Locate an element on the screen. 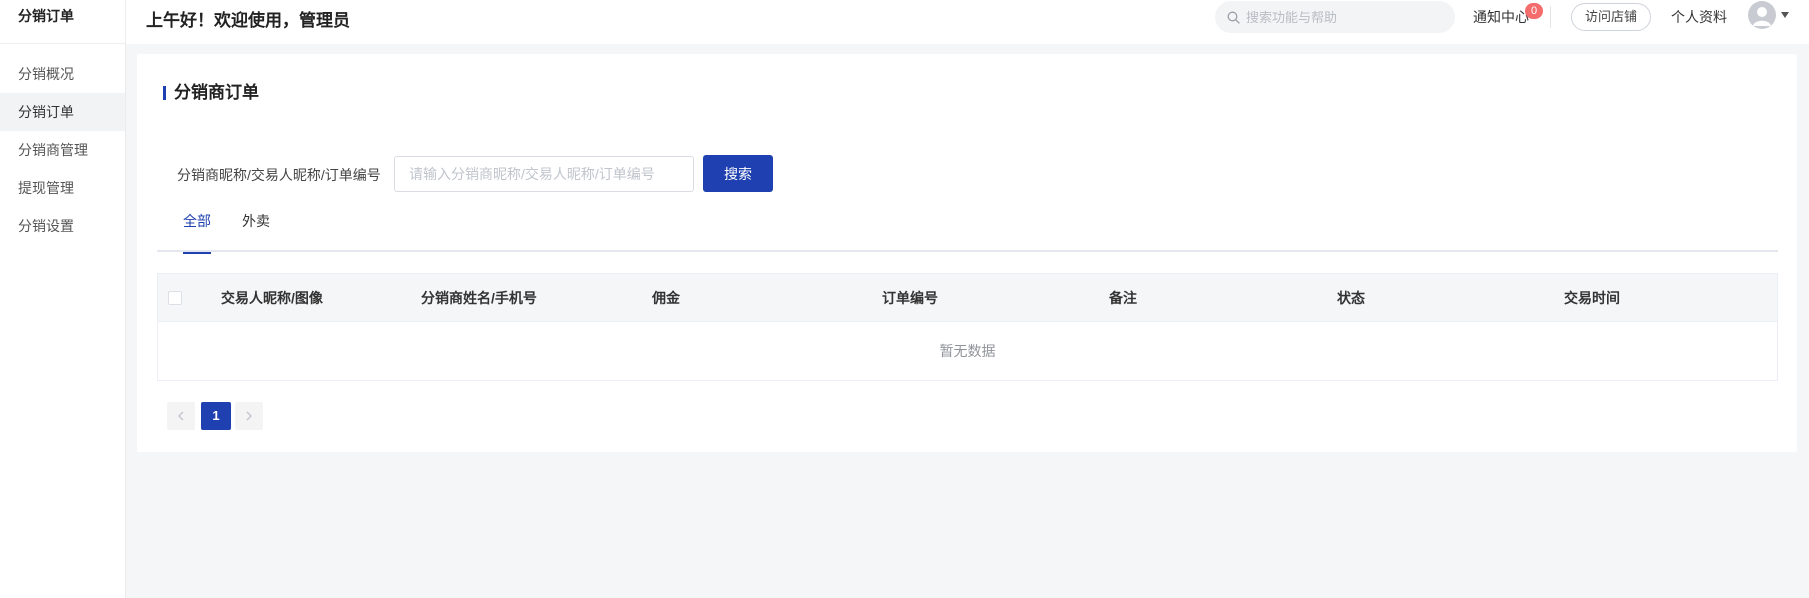  sidebar-menu: 分销概况 分销订单 分销商管理 提现管理 分销设置 is located at coordinates (62, 144).